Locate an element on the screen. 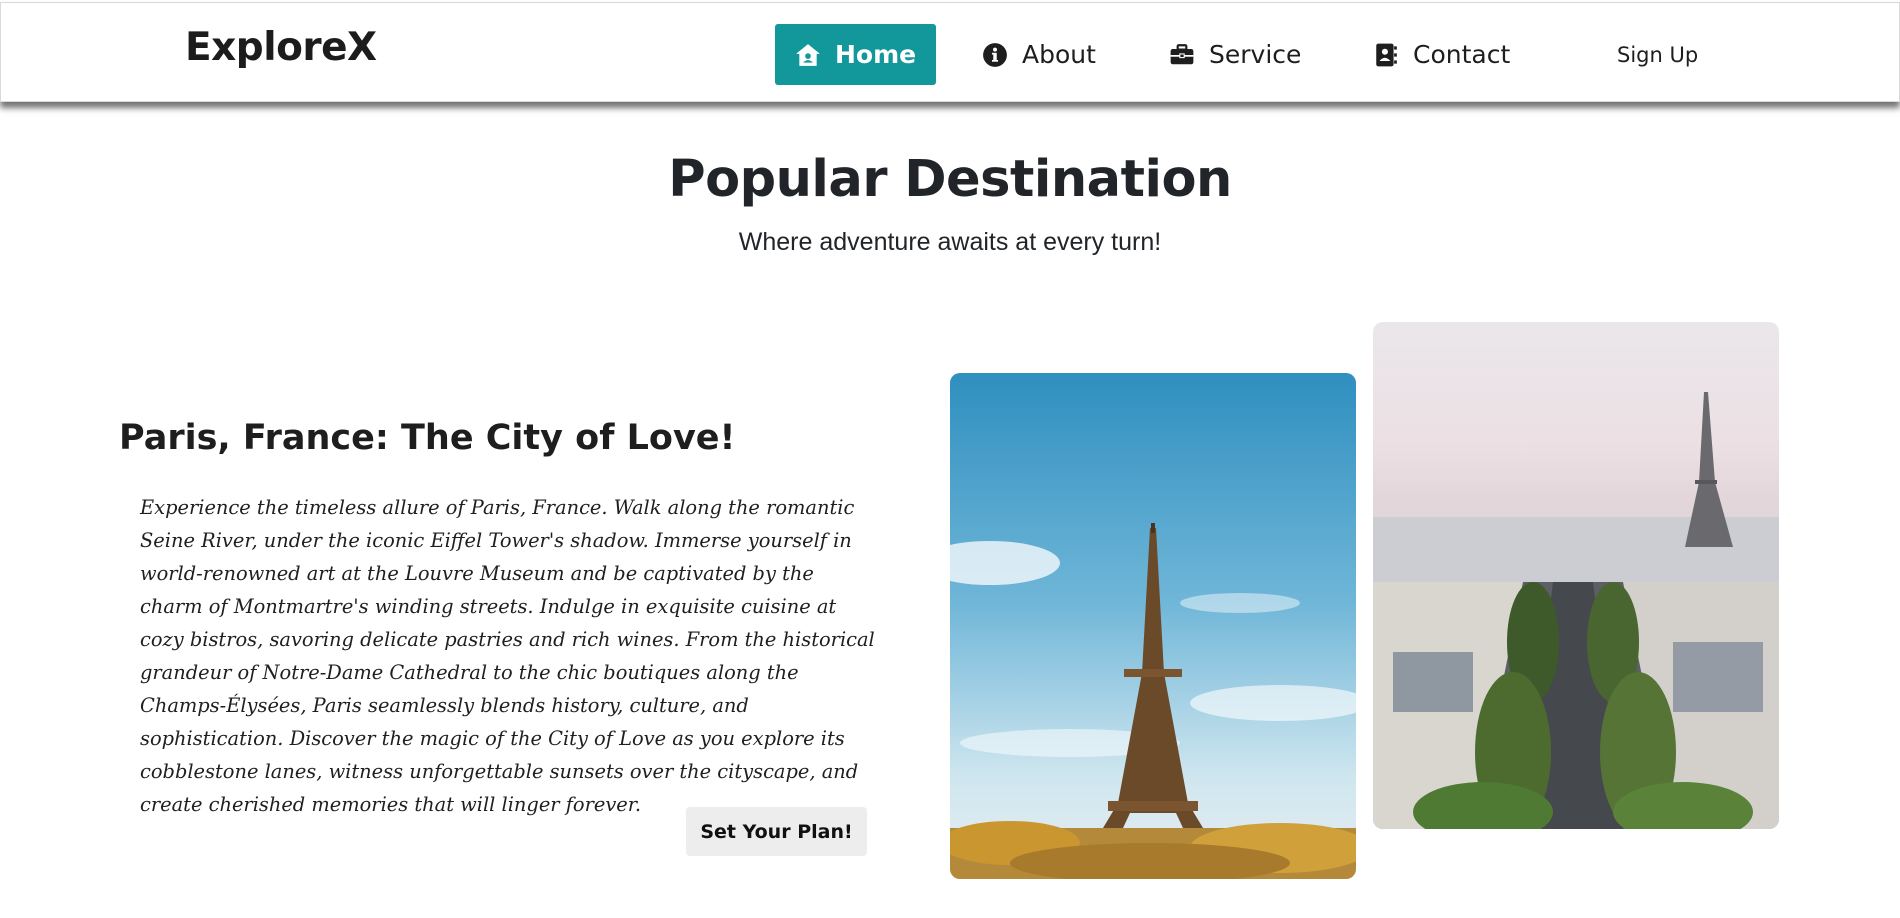  eiffel-tower-photo is located at coordinates (1153, 626).